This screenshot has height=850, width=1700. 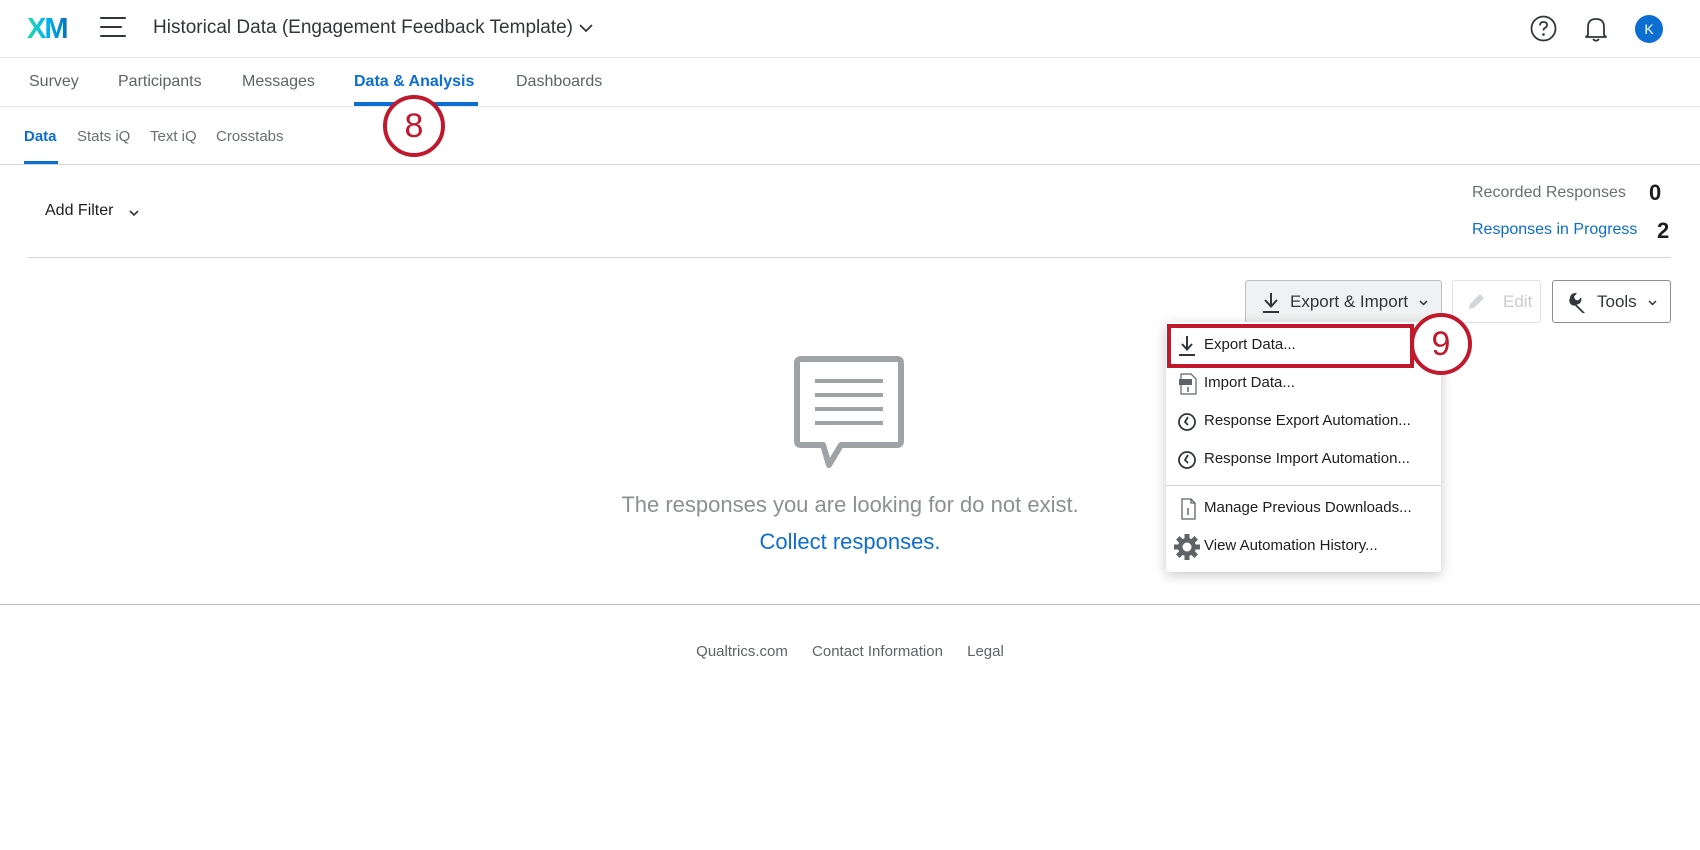 What do you see at coordinates (1663, 230) in the screenshot?
I see `responses-in-progress-count: 2` at bounding box center [1663, 230].